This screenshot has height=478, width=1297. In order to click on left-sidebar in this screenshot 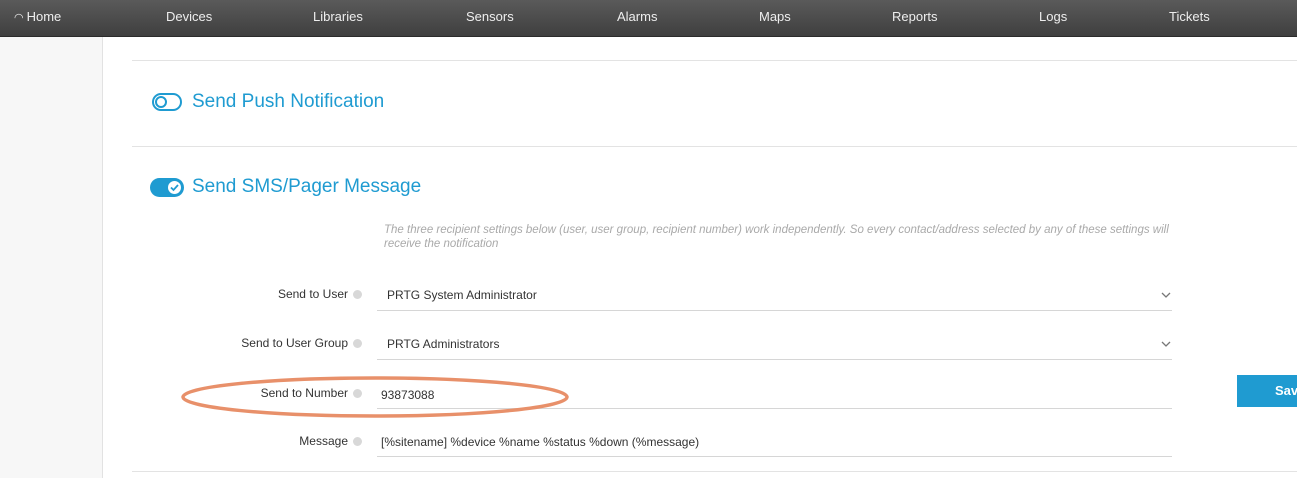, I will do `click(51, 257)`.